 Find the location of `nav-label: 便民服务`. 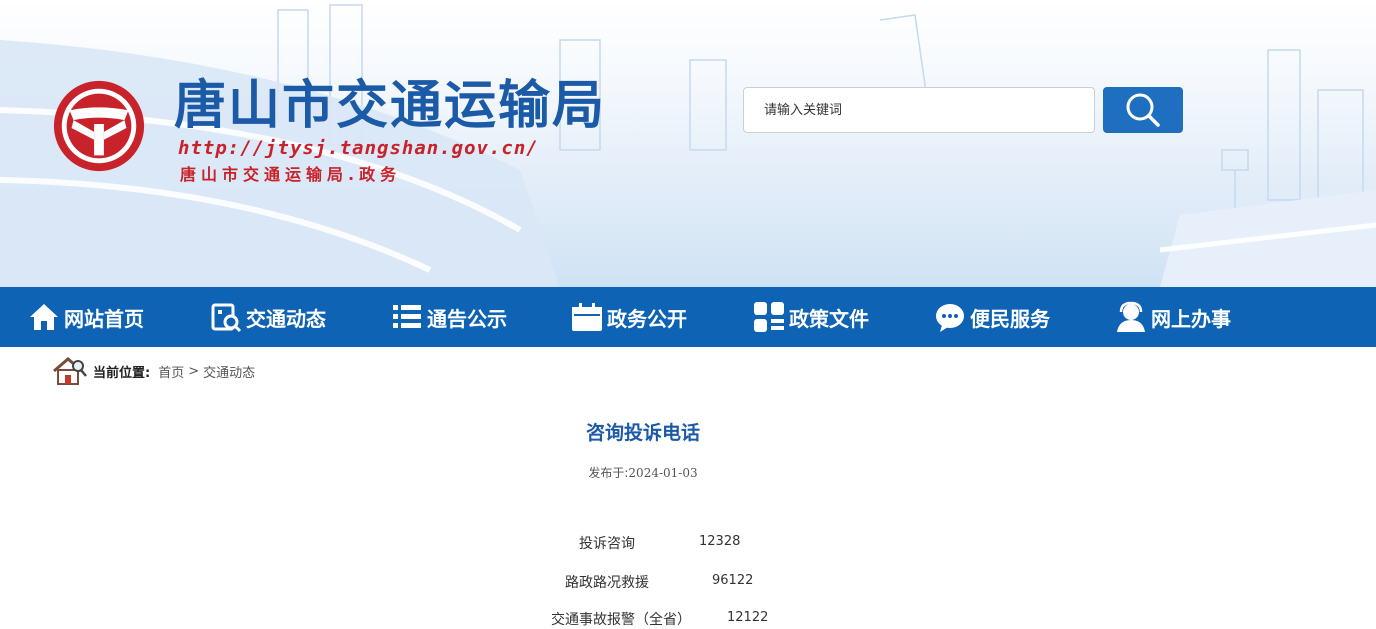

nav-label: 便民服务 is located at coordinates (1010, 318).